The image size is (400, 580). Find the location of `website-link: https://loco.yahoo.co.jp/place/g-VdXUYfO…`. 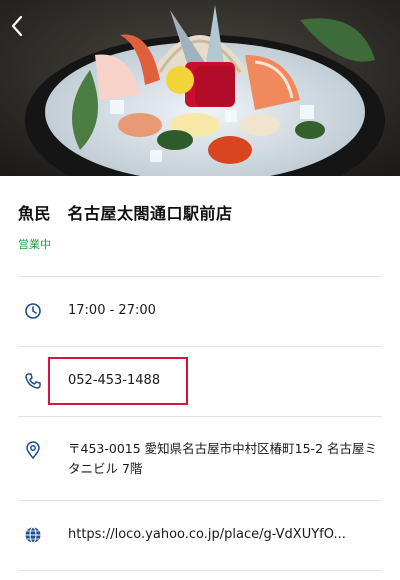

website-link: https://loco.yahoo.co.jp/place/g-VdXUYfO… is located at coordinates (223, 535).